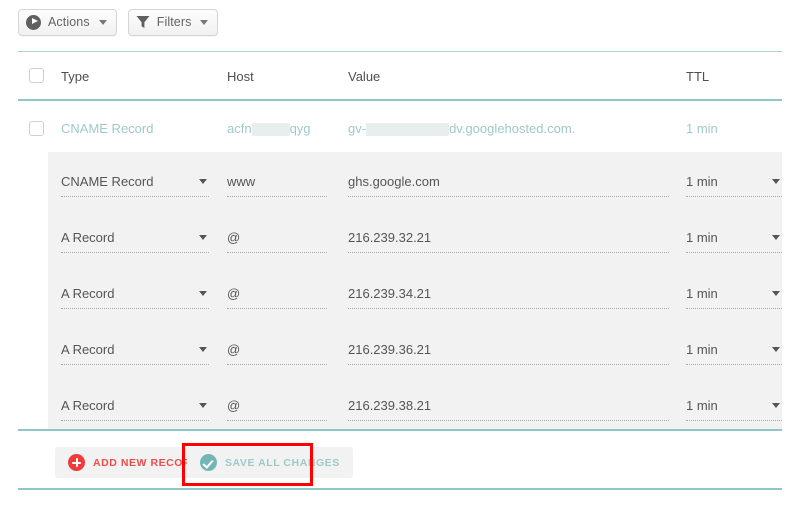 The image size is (800, 505). Describe the element at coordinates (277, 185) in the screenshot. I see `host-input: www` at that location.